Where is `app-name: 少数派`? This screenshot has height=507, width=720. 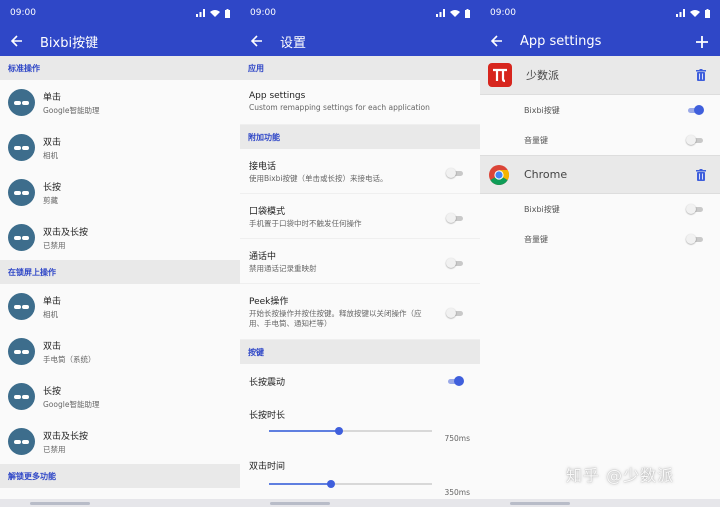
app-name: 少数派 is located at coordinates (542, 75).